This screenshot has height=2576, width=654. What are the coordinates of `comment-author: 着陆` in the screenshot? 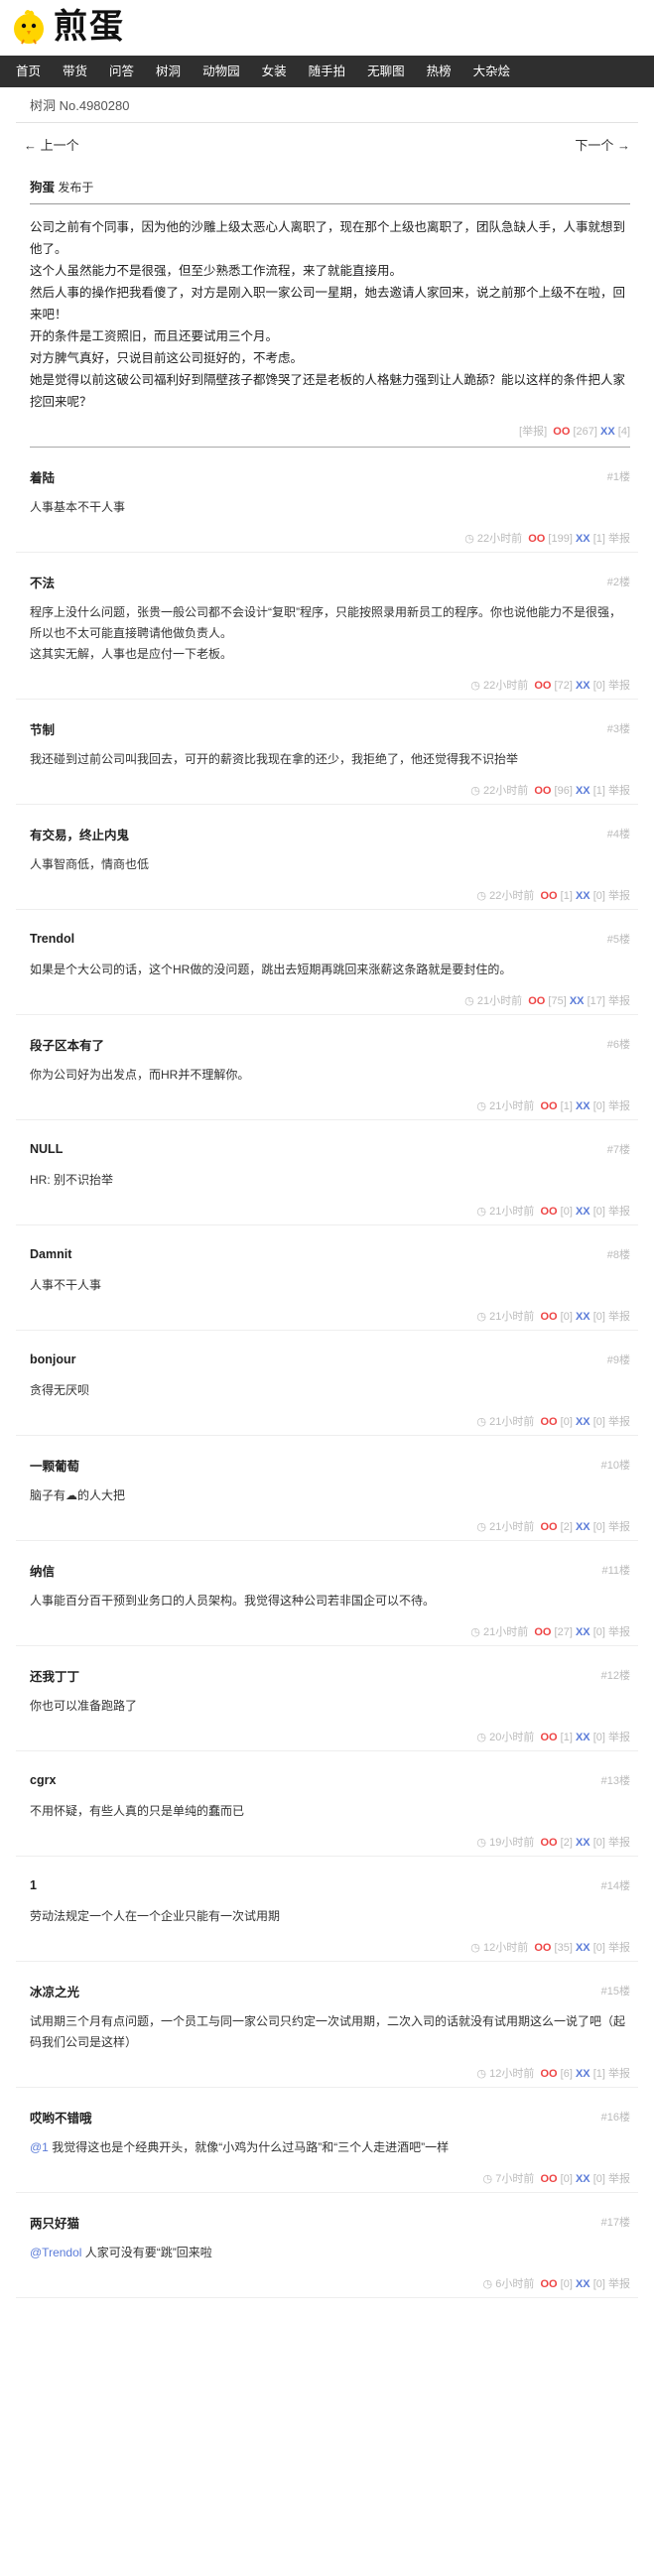 It's located at (42, 477).